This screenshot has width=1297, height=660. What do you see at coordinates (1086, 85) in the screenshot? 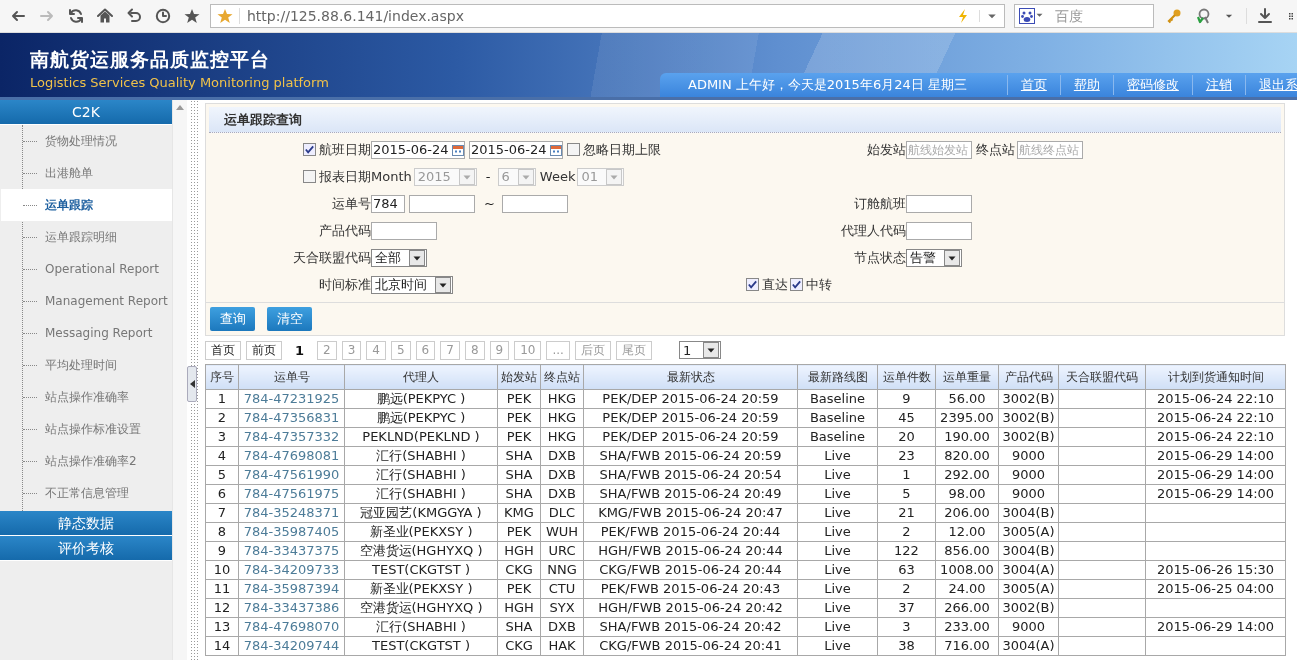
I see `nav-link: 帮助` at bounding box center [1086, 85].